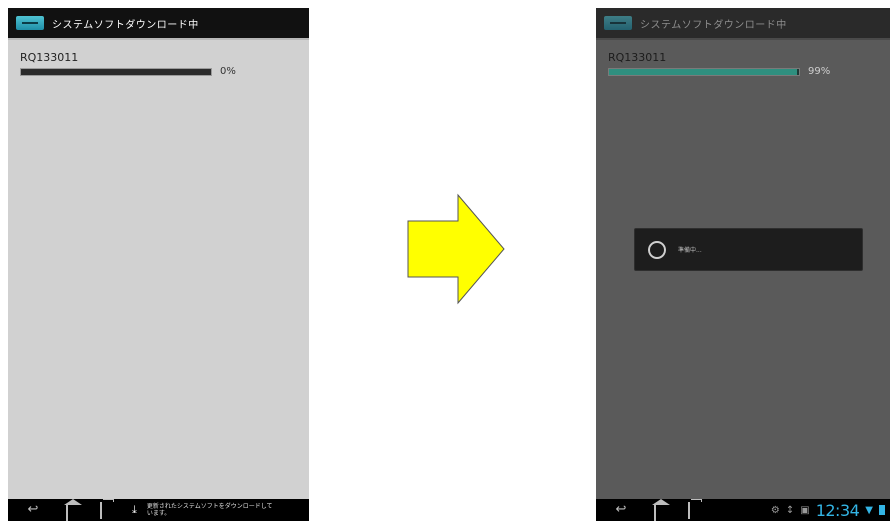 The image size is (890, 521). I want to click on progress-percent: 99%, so click(819, 71).